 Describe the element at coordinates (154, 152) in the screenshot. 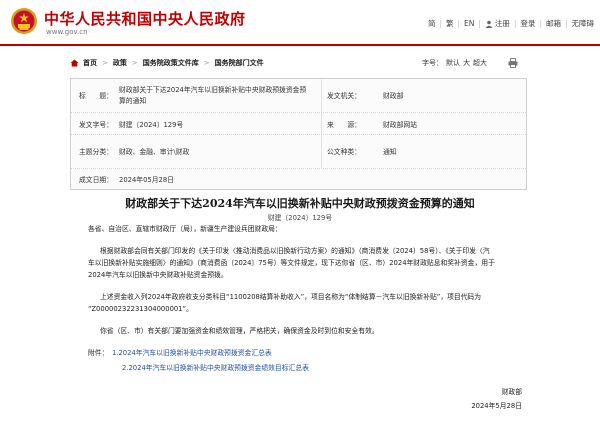

I see `topic-value: 财政、金融、审计\财政` at that location.